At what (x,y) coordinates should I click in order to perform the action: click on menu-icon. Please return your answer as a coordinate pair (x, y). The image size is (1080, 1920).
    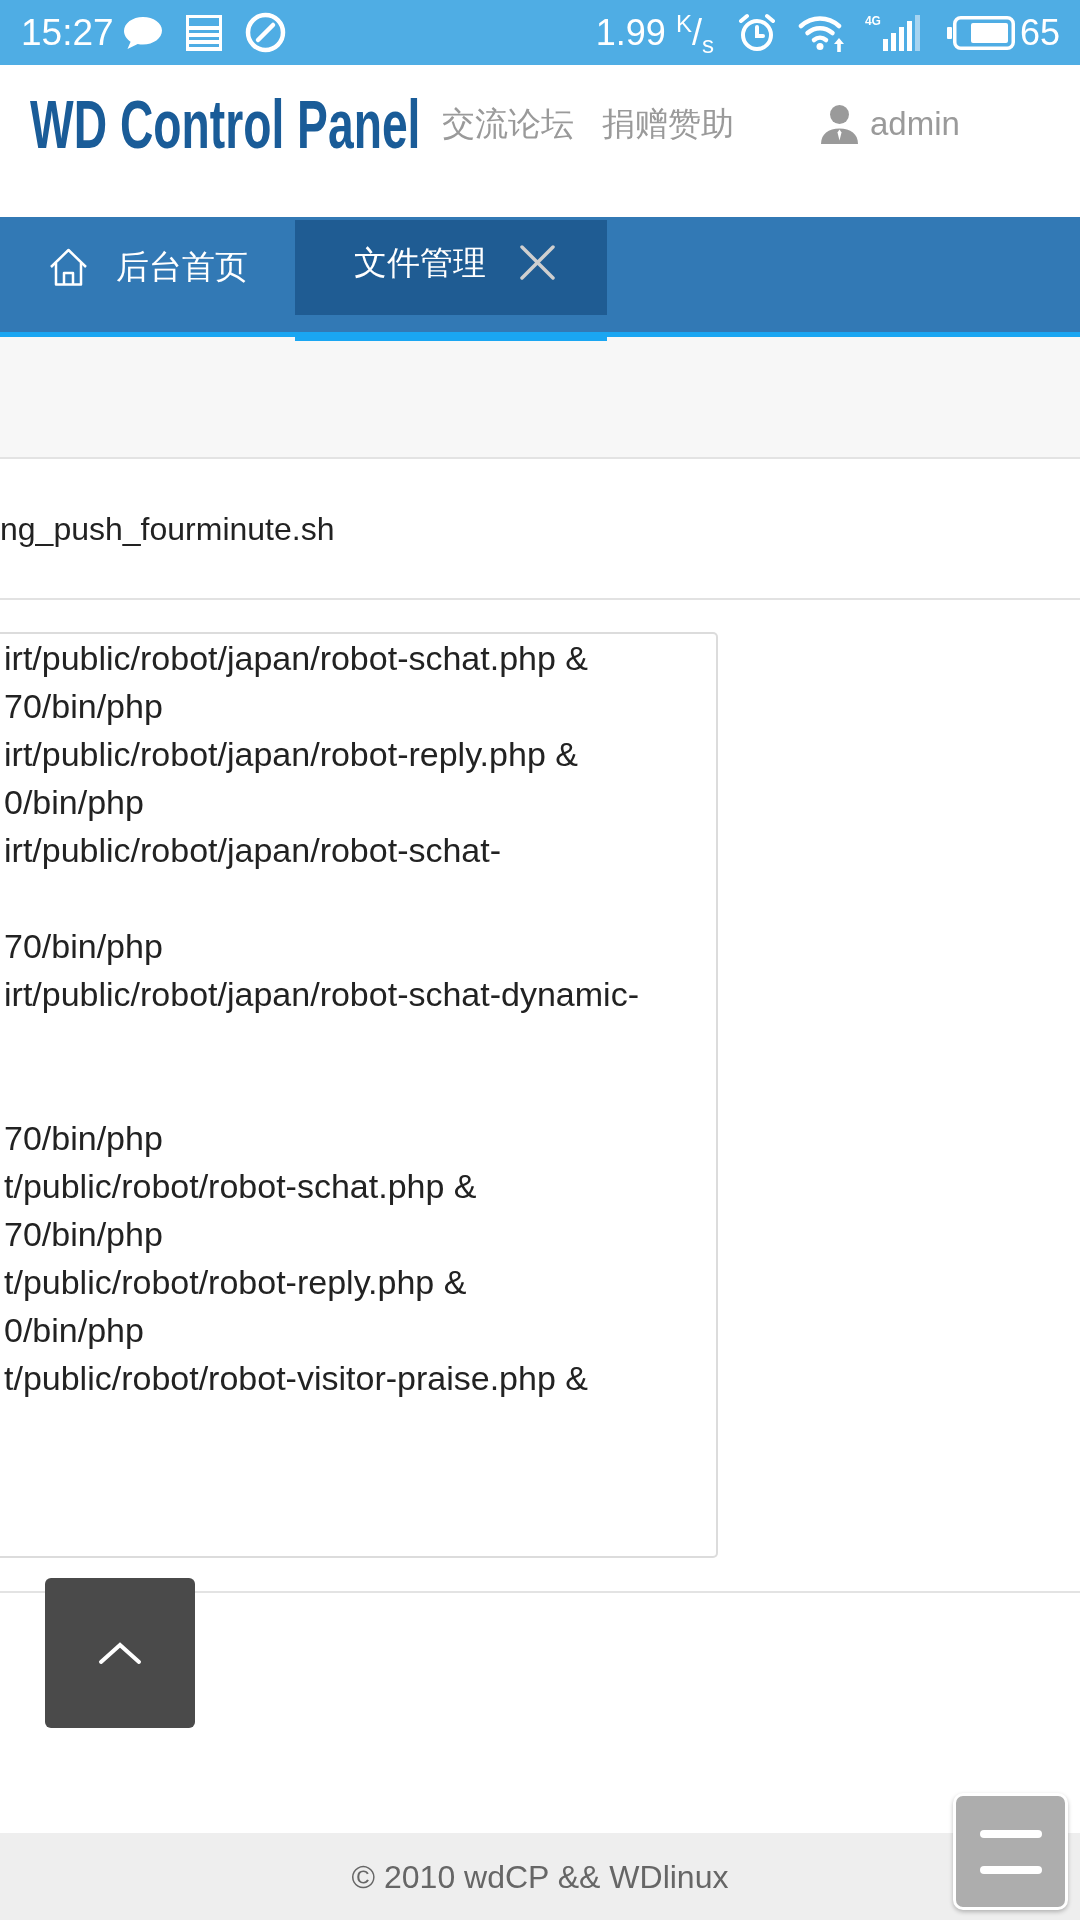
    Looking at the image, I should click on (1010, 1851).